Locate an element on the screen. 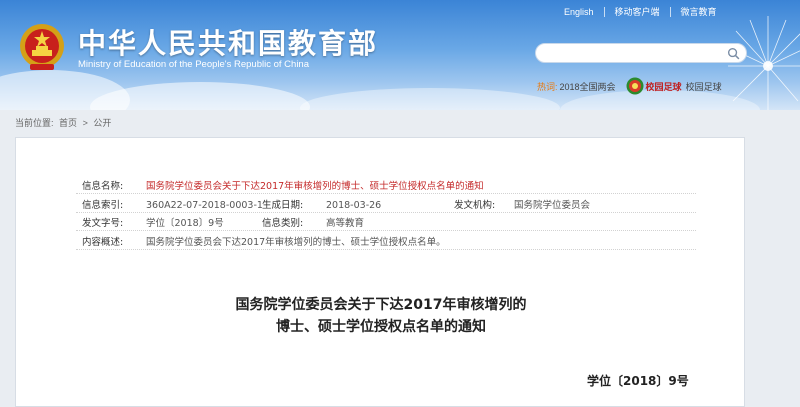  search-box is located at coordinates (641, 53).